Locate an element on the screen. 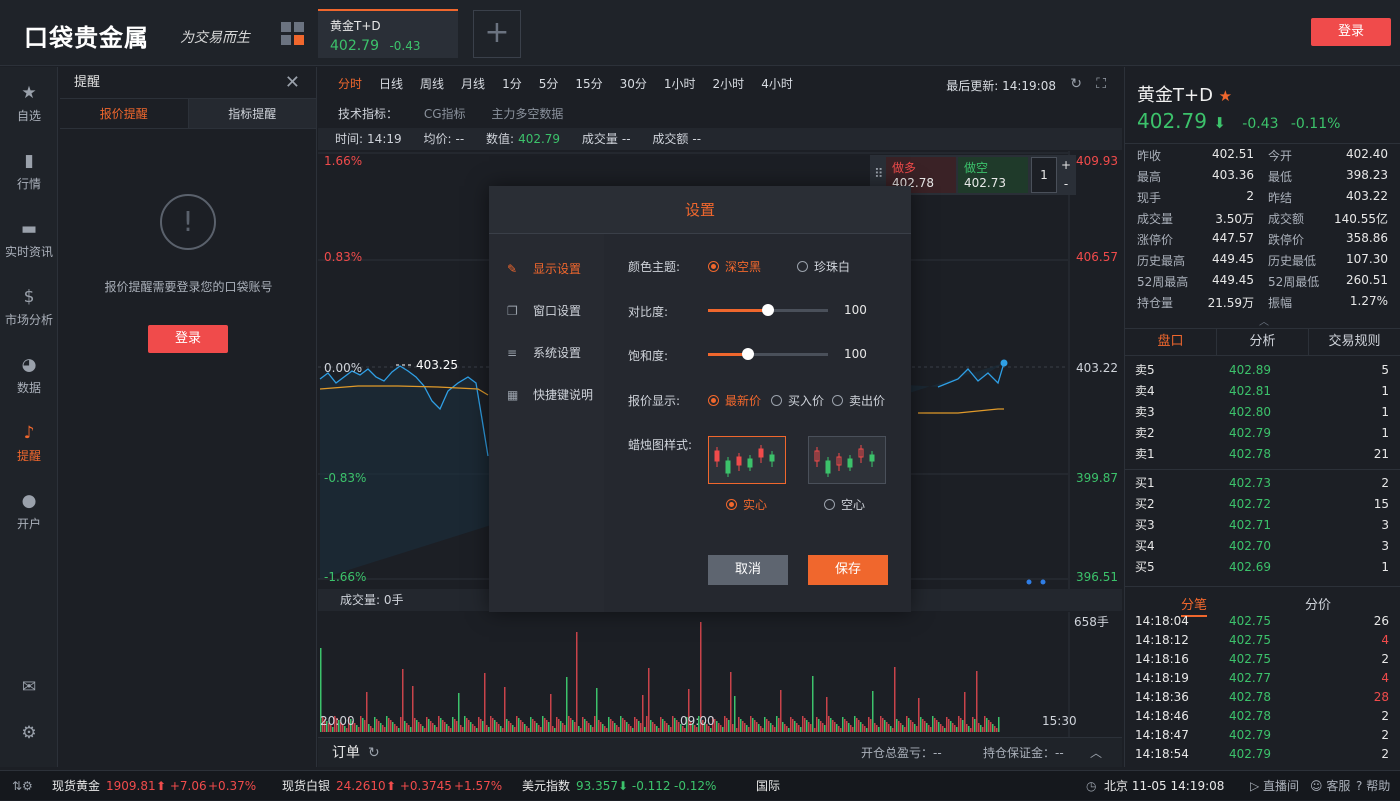 This screenshot has width=1400, height=801. refresh-icon: ↻ is located at coordinates (1076, 84).